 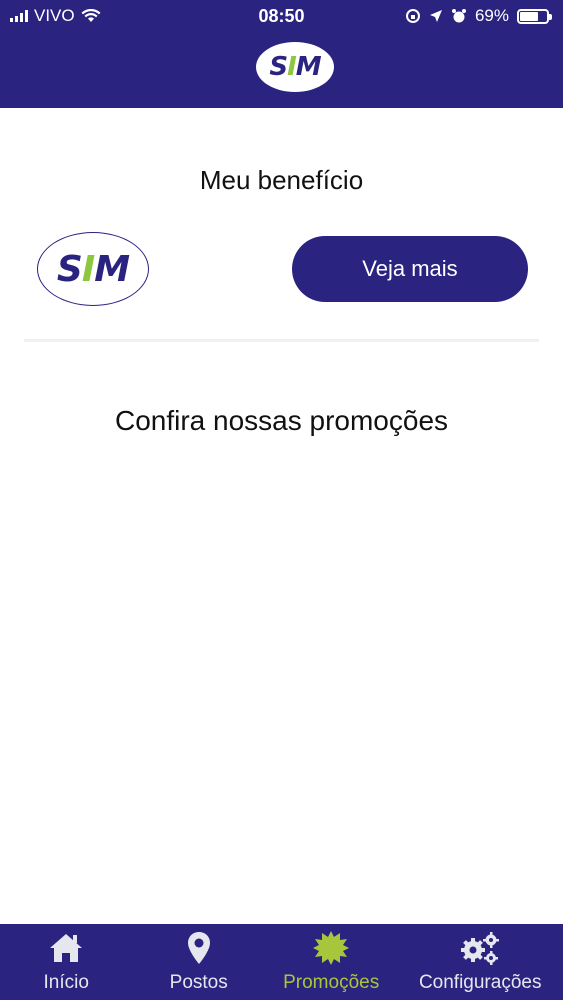 I want to click on home-icon, so click(x=66, y=948).